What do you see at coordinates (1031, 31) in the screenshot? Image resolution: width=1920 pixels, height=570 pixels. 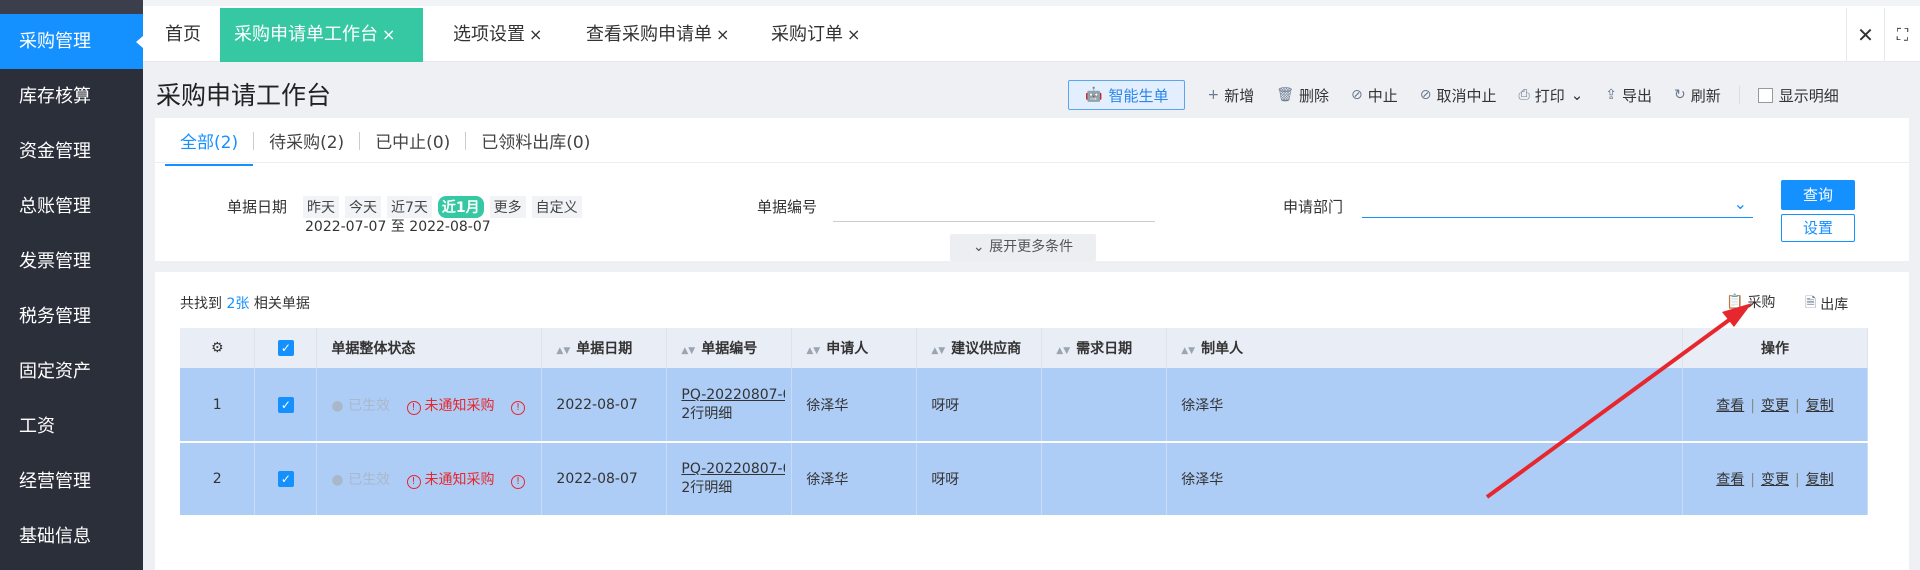 I see `tab-bar: 首页 采购申请单工作台 × 选项设置 × 查看采购申请单 × 采购订单 × ✕ ⛶` at bounding box center [1031, 31].